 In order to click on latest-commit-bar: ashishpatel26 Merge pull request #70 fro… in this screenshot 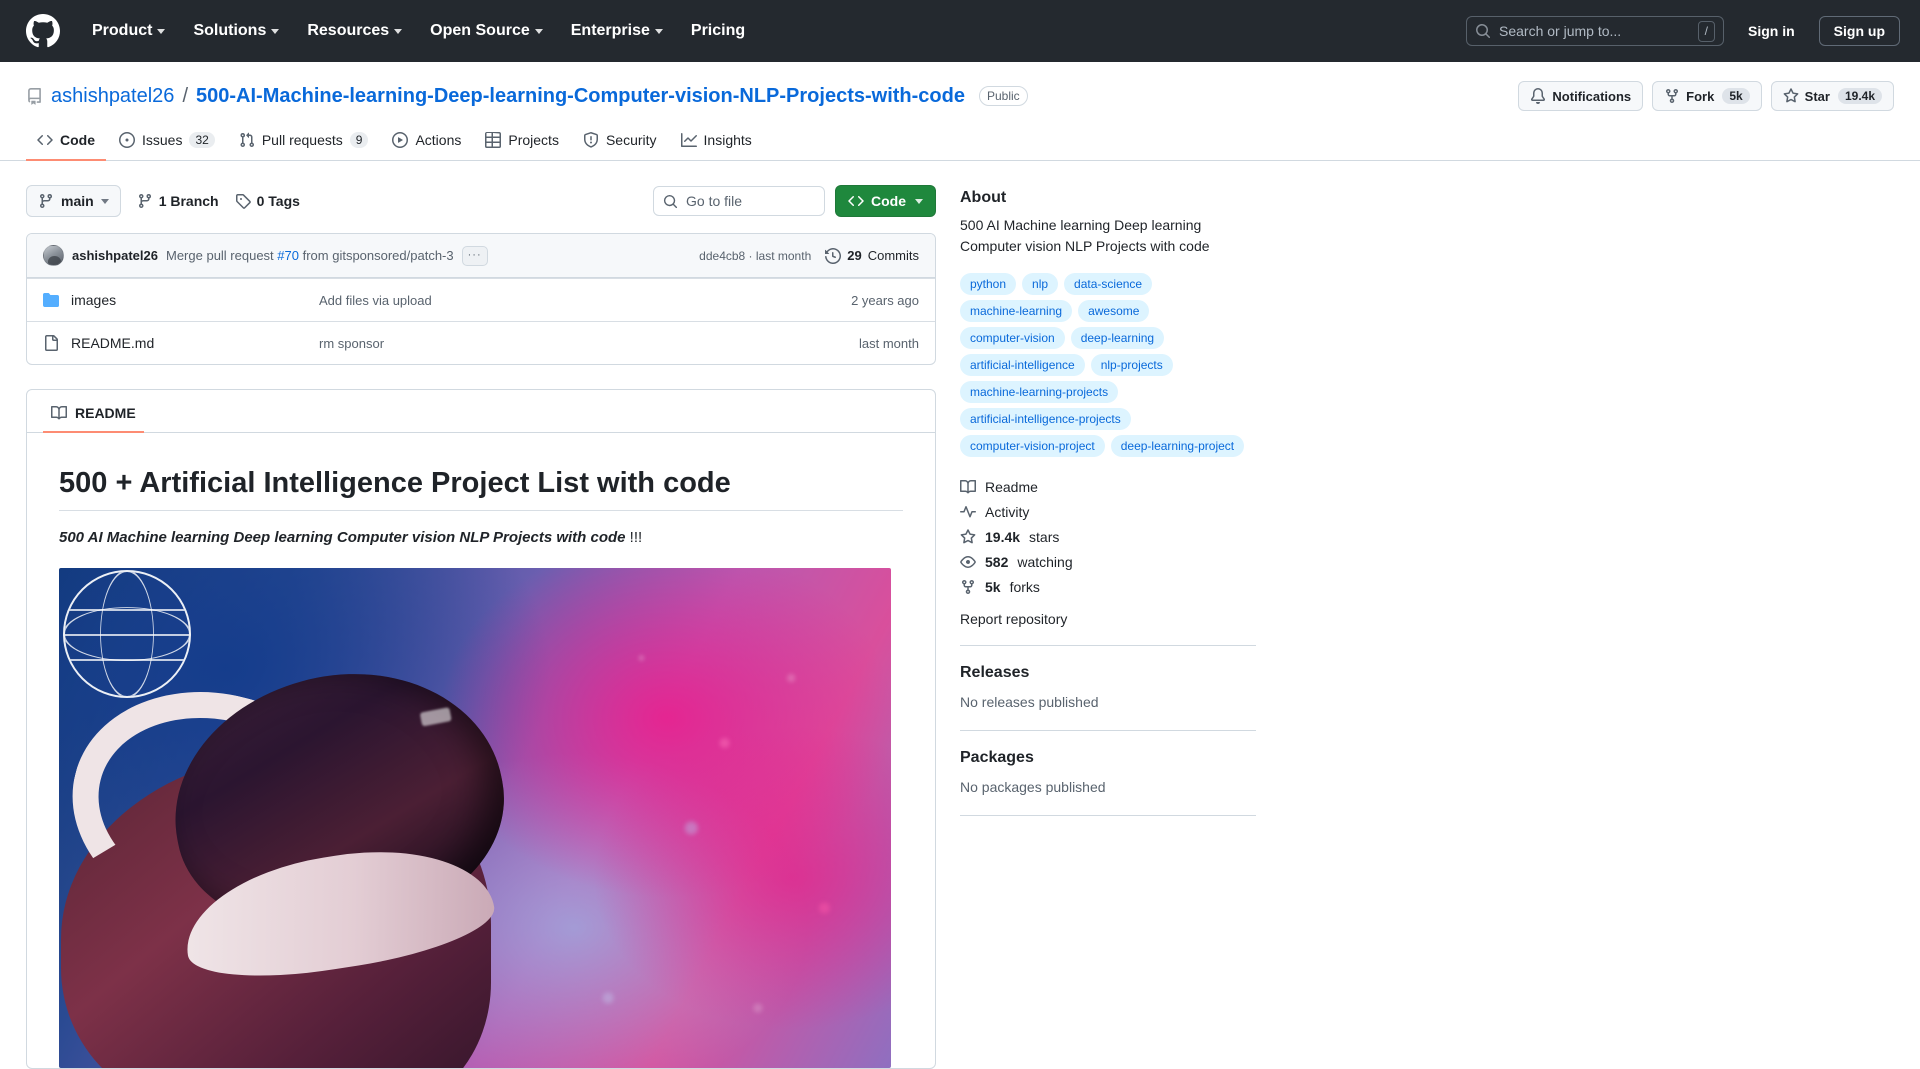, I will do `click(481, 256)`.